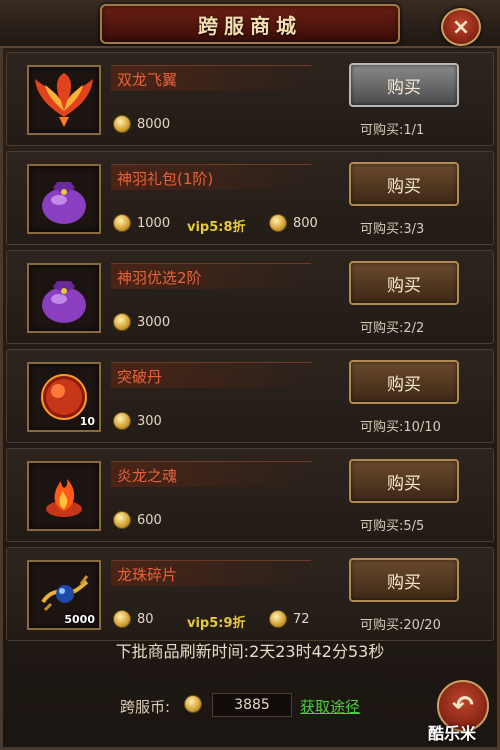  Describe the element at coordinates (250, 396) in the screenshot. I see `list-item: 10 突破丹 300 购买 可购买:10/10` at that location.